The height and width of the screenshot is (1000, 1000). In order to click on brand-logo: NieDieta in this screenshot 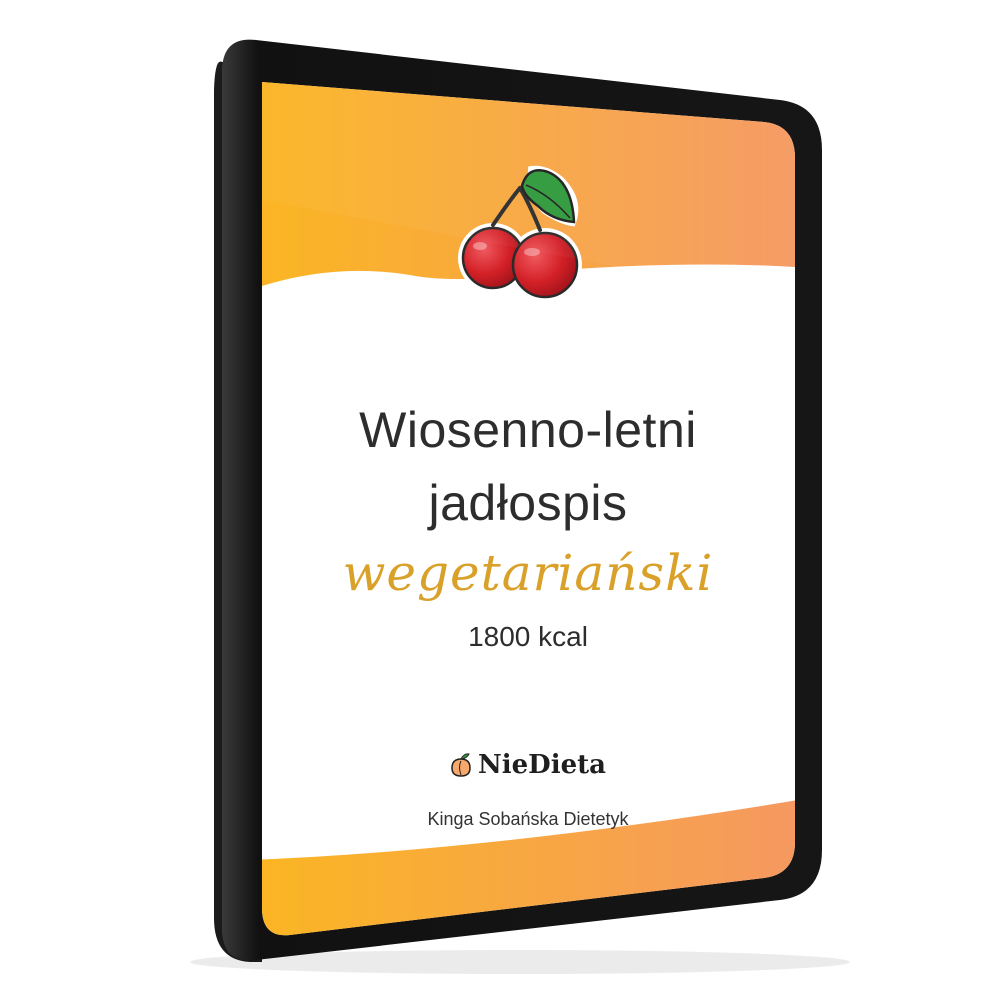, I will do `click(528, 765)`.